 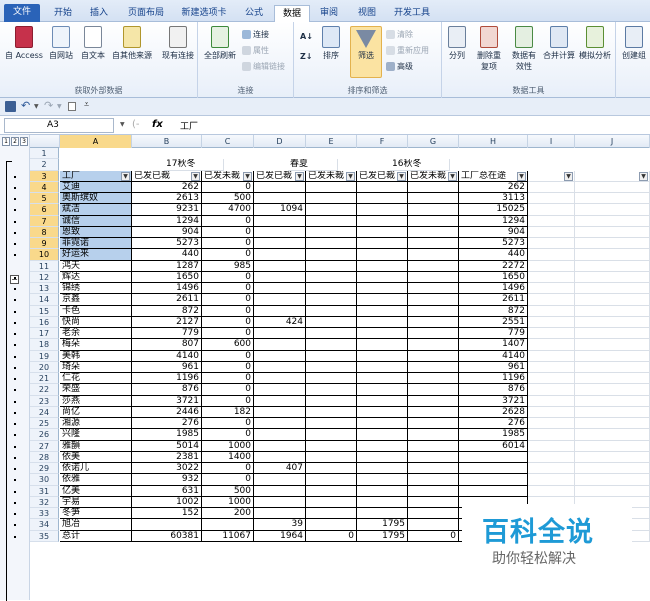 I want to click on table-cell: 2272, so click(x=493, y=266).